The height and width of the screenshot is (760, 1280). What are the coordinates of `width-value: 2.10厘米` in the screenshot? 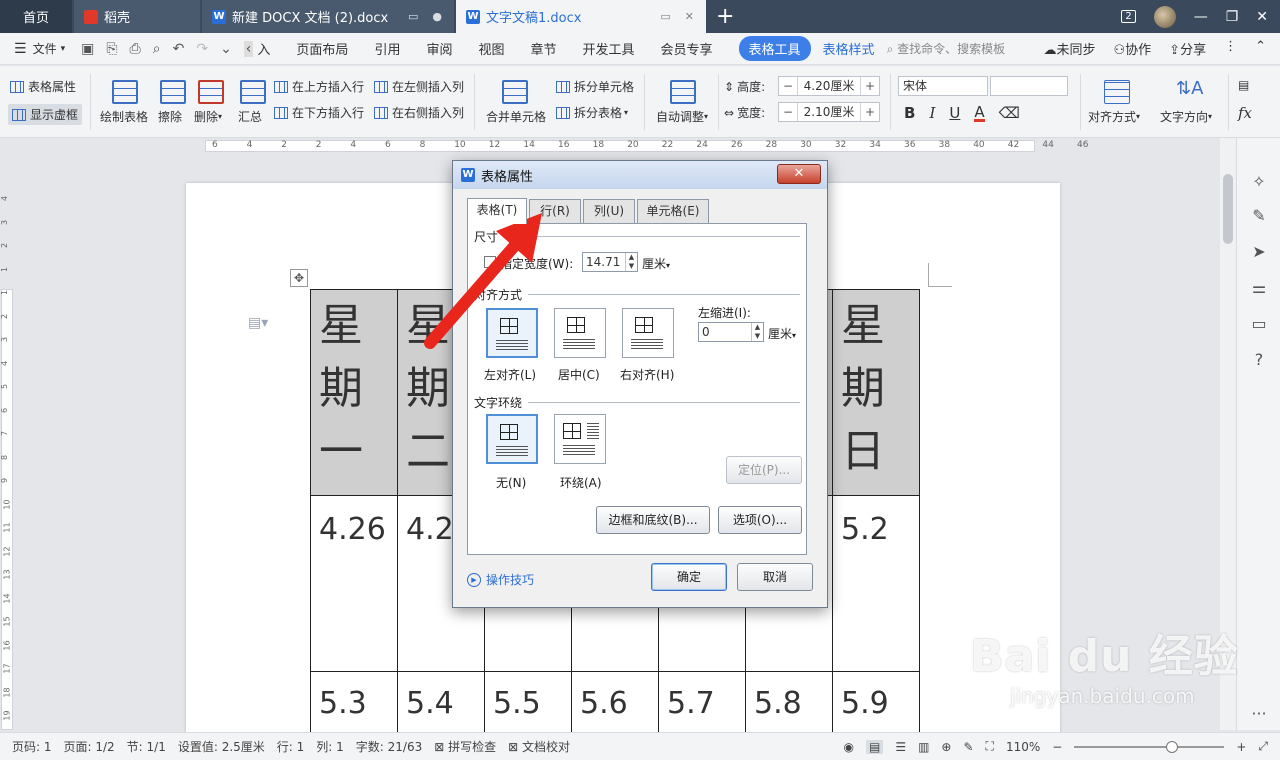 It's located at (829, 112).